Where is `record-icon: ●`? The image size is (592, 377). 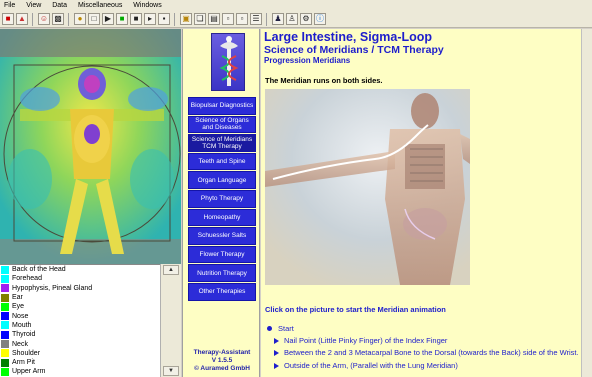
record-icon: ● is located at coordinates (80, 19).